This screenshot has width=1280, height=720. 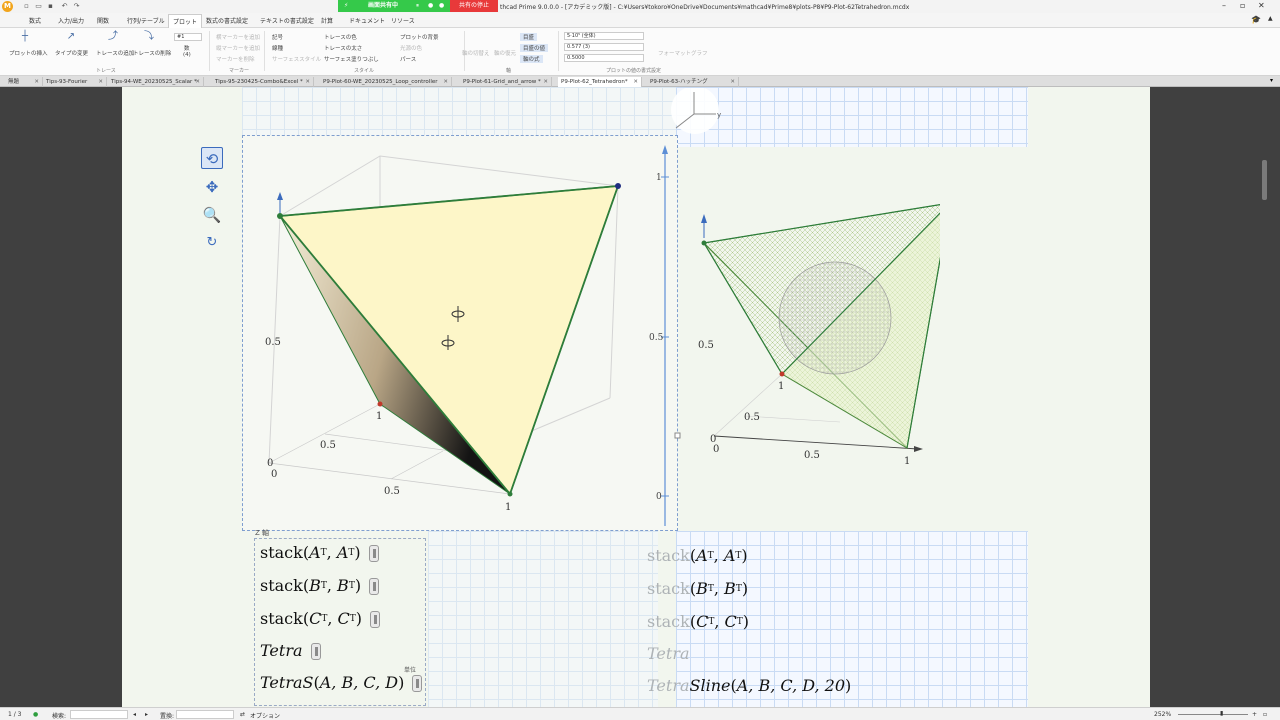 I want to click on line-style-dropdown: 線種, so click(x=277, y=48).